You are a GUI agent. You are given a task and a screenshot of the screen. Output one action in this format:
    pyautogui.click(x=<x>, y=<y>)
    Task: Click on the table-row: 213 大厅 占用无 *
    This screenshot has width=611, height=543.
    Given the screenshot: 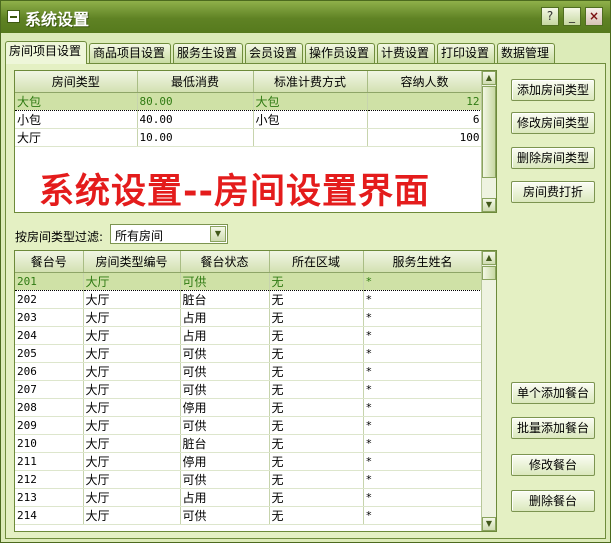 What is the action you would take?
    pyautogui.click(x=249, y=497)
    